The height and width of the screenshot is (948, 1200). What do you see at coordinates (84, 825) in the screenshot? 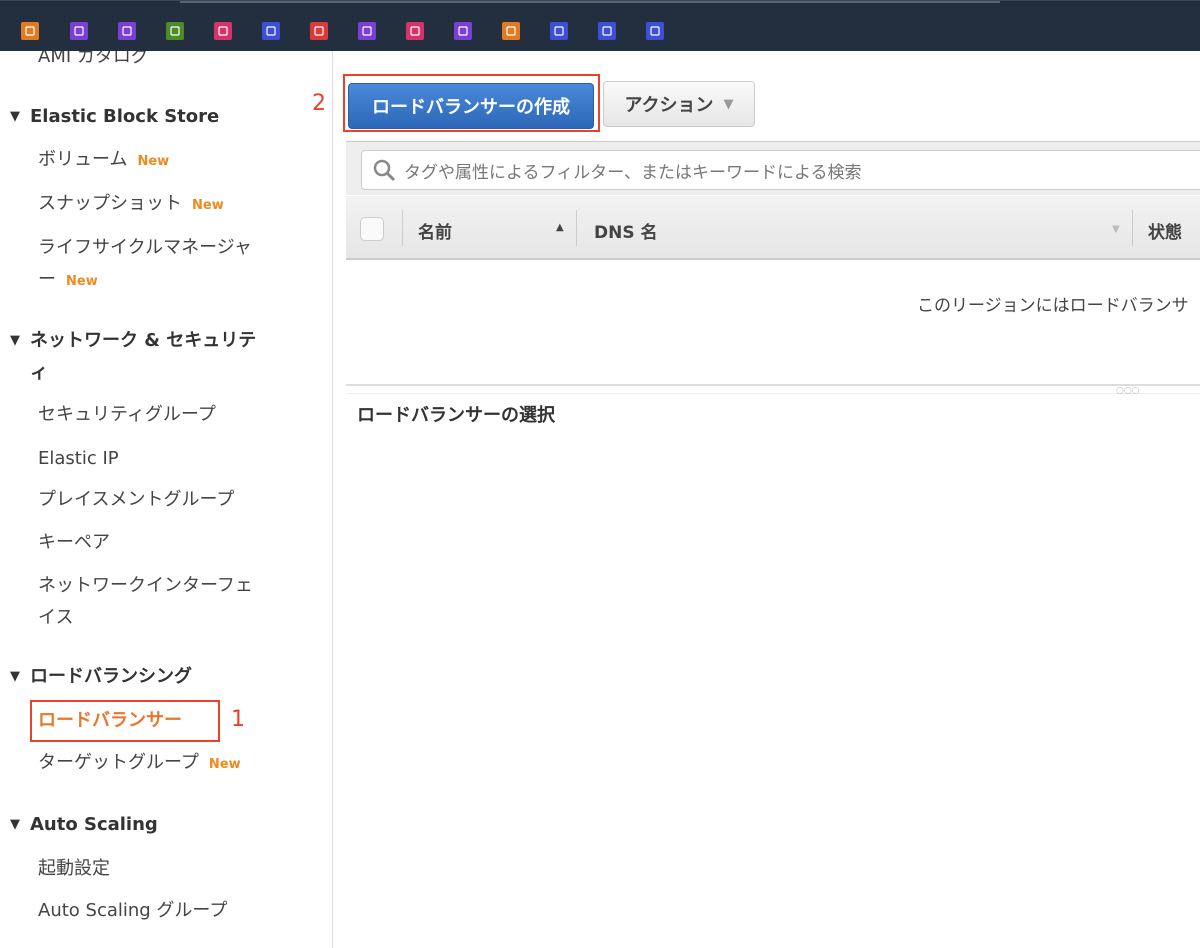
I see `section-auto-scaling: ▼ Auto Scaling` at bounding box center [84, 825].